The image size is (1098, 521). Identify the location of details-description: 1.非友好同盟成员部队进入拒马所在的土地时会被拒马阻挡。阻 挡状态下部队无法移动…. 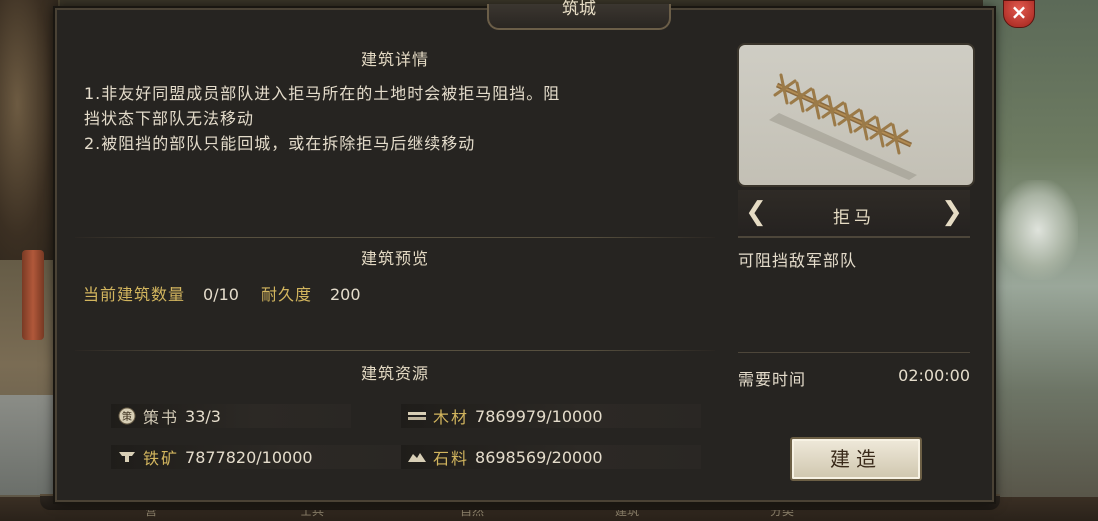
(394, 118).